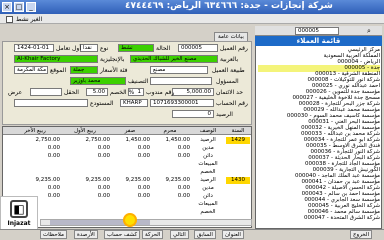  I want to click on customer-no-field: 000005, so click(198, 48).